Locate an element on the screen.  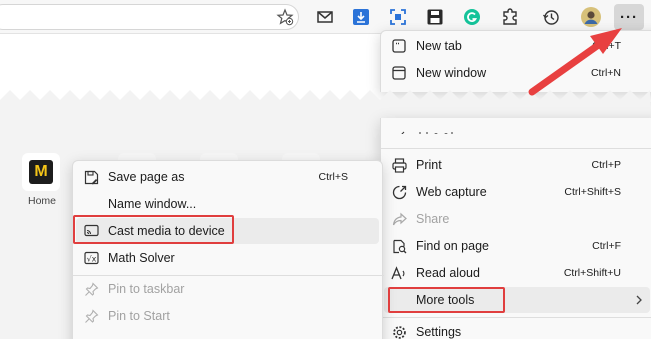
menu-item-shortcut: Ctrl+F is located at coordinates (606, 246).